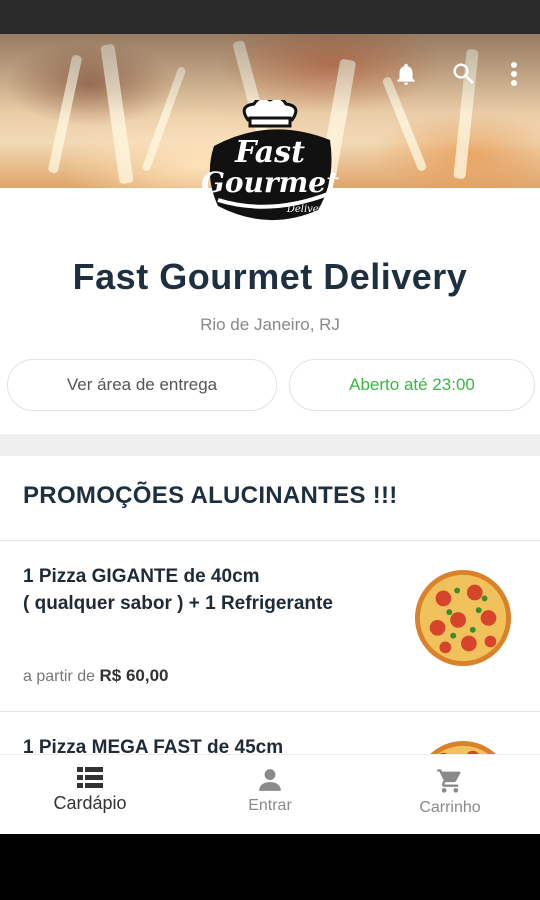 The height and width of the screenshot is (900, 540). What do you see at coordinates (464, 74) in the screenshot?
I see `search-icon` at bounding box center [464, 74].